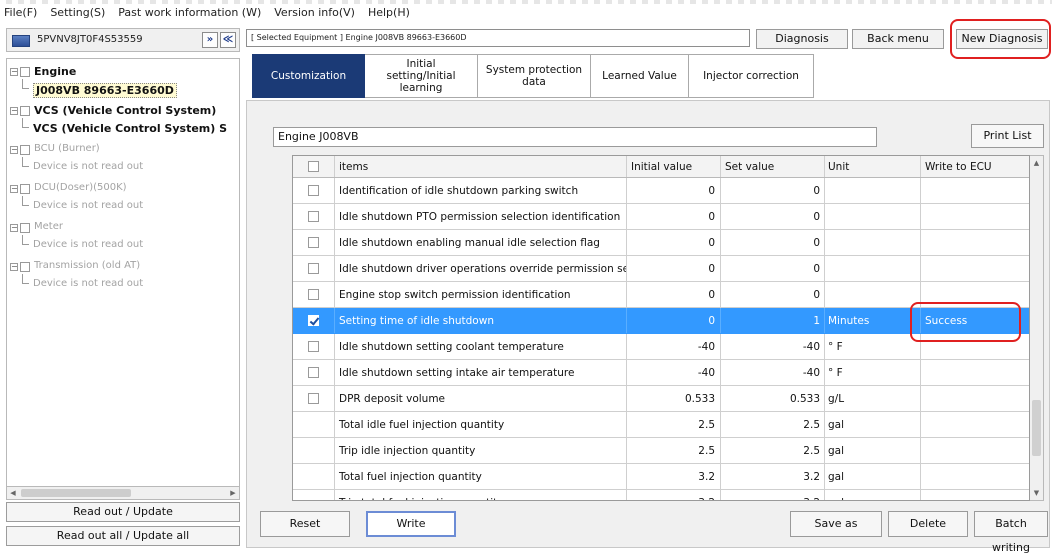 The height and width of the screenshot is (560, 1052). Describe the element at coordinates (411, 524) in the screenshot. I see `write-button: Write` at that location.